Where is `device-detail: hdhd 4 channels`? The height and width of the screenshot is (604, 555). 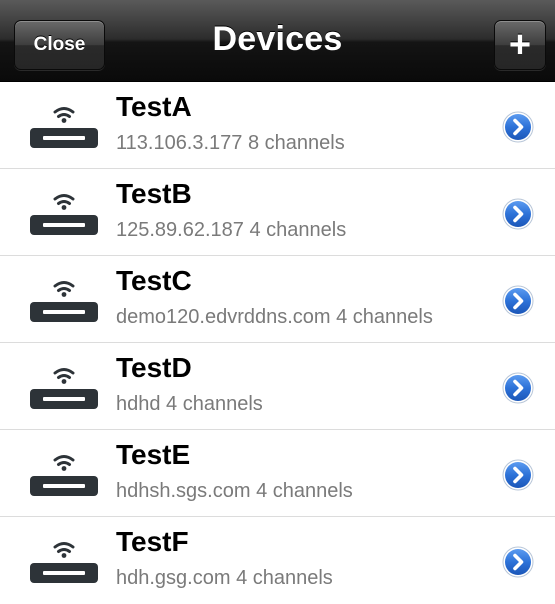 device-detail: hdhd 4 channels is located at coordinates (189, 404).